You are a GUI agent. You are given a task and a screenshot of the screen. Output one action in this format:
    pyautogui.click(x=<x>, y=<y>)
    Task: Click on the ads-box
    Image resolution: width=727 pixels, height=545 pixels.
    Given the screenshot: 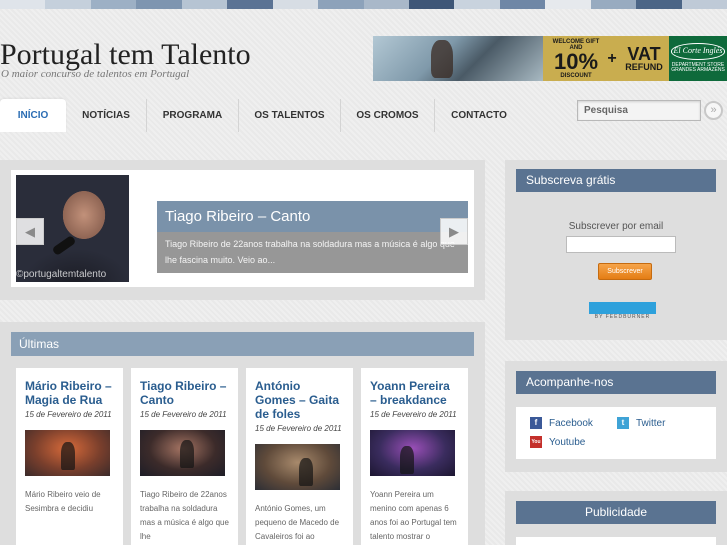 What is the action you would take?
    pyautogui.click(x=616, y=541)
    